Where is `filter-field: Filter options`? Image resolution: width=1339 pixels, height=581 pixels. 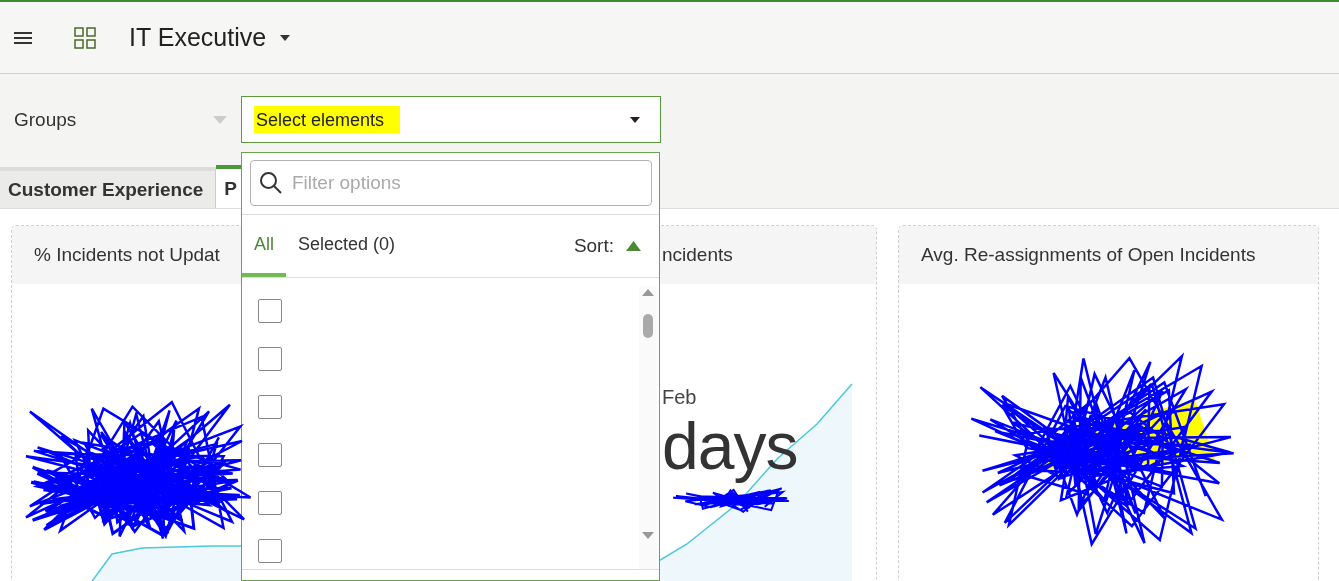
filter-field: Filter options is located at coordinates (451, 183).